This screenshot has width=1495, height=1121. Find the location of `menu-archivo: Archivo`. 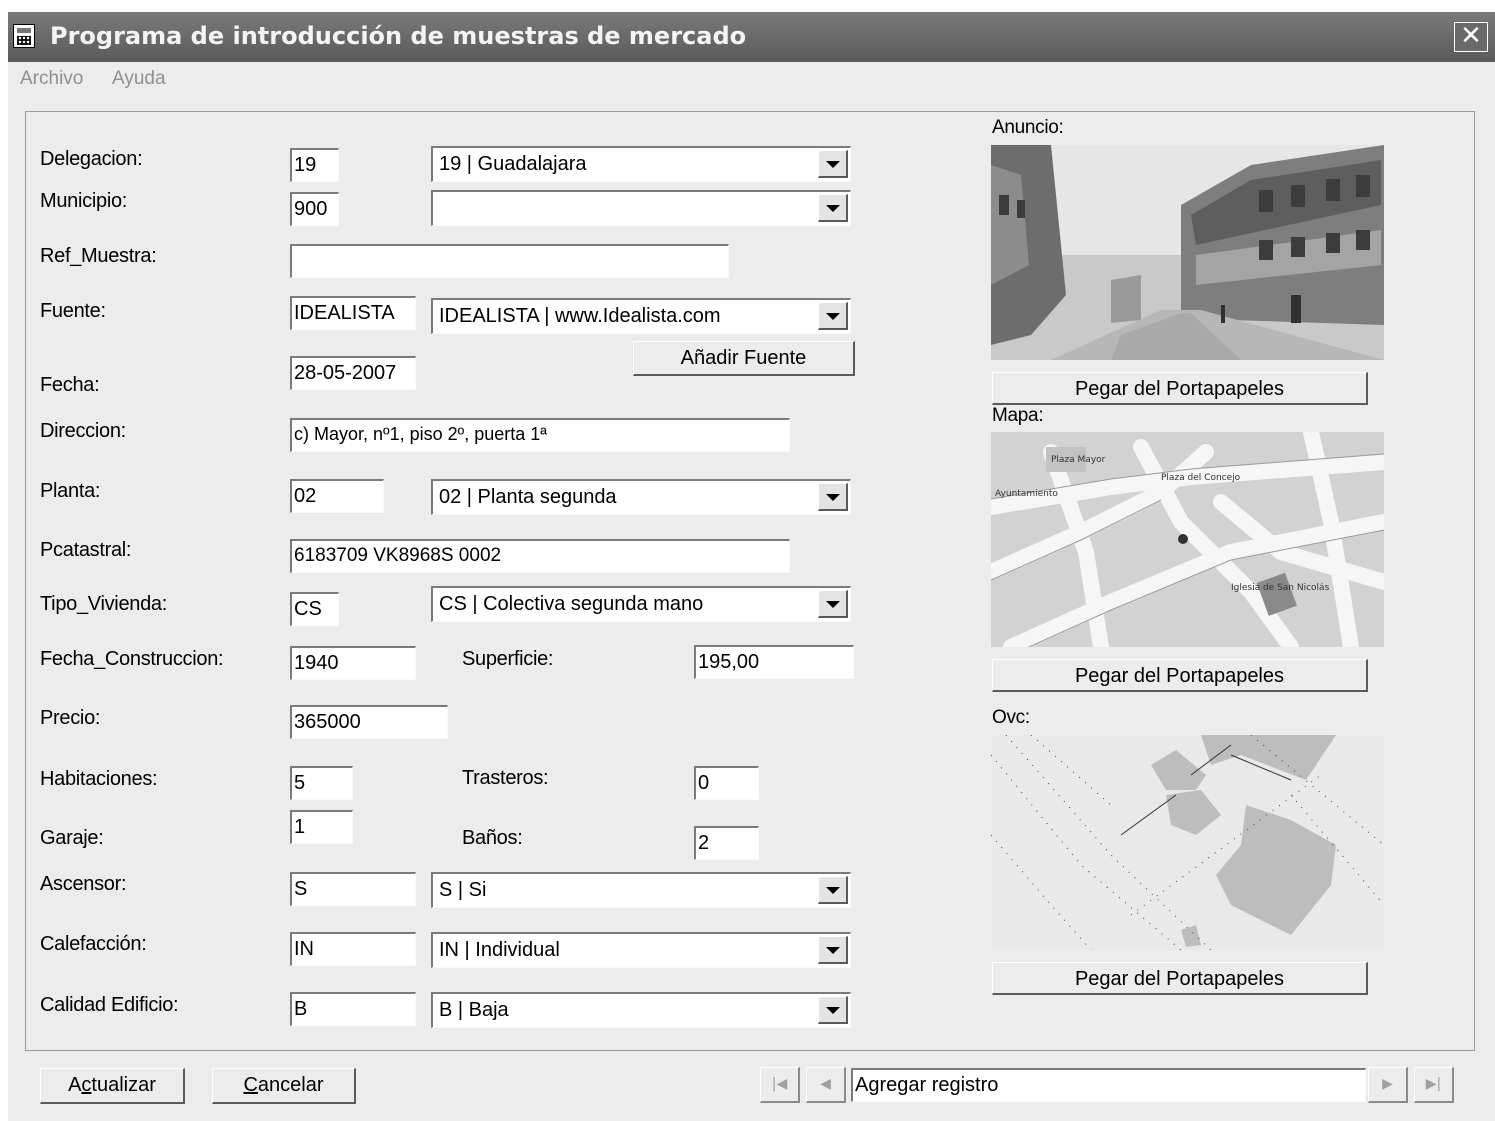

menu-archivo: Archivo is located at coordinates (51, 79).